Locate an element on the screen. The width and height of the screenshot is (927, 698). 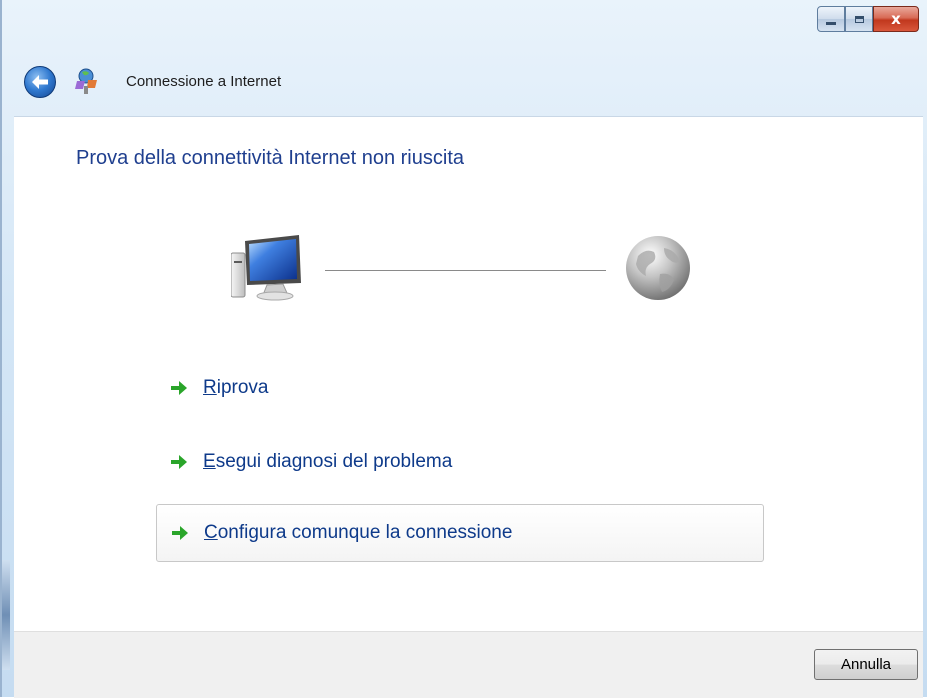
retry-option-label: Riprova is located at coordinates (236, 387).